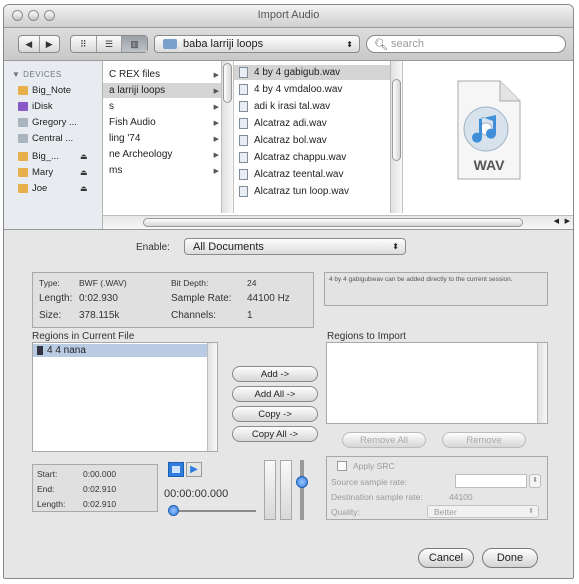  Describe the element at coordinates (302, 490) in the screenshot. I see `volume-slider` at that location.